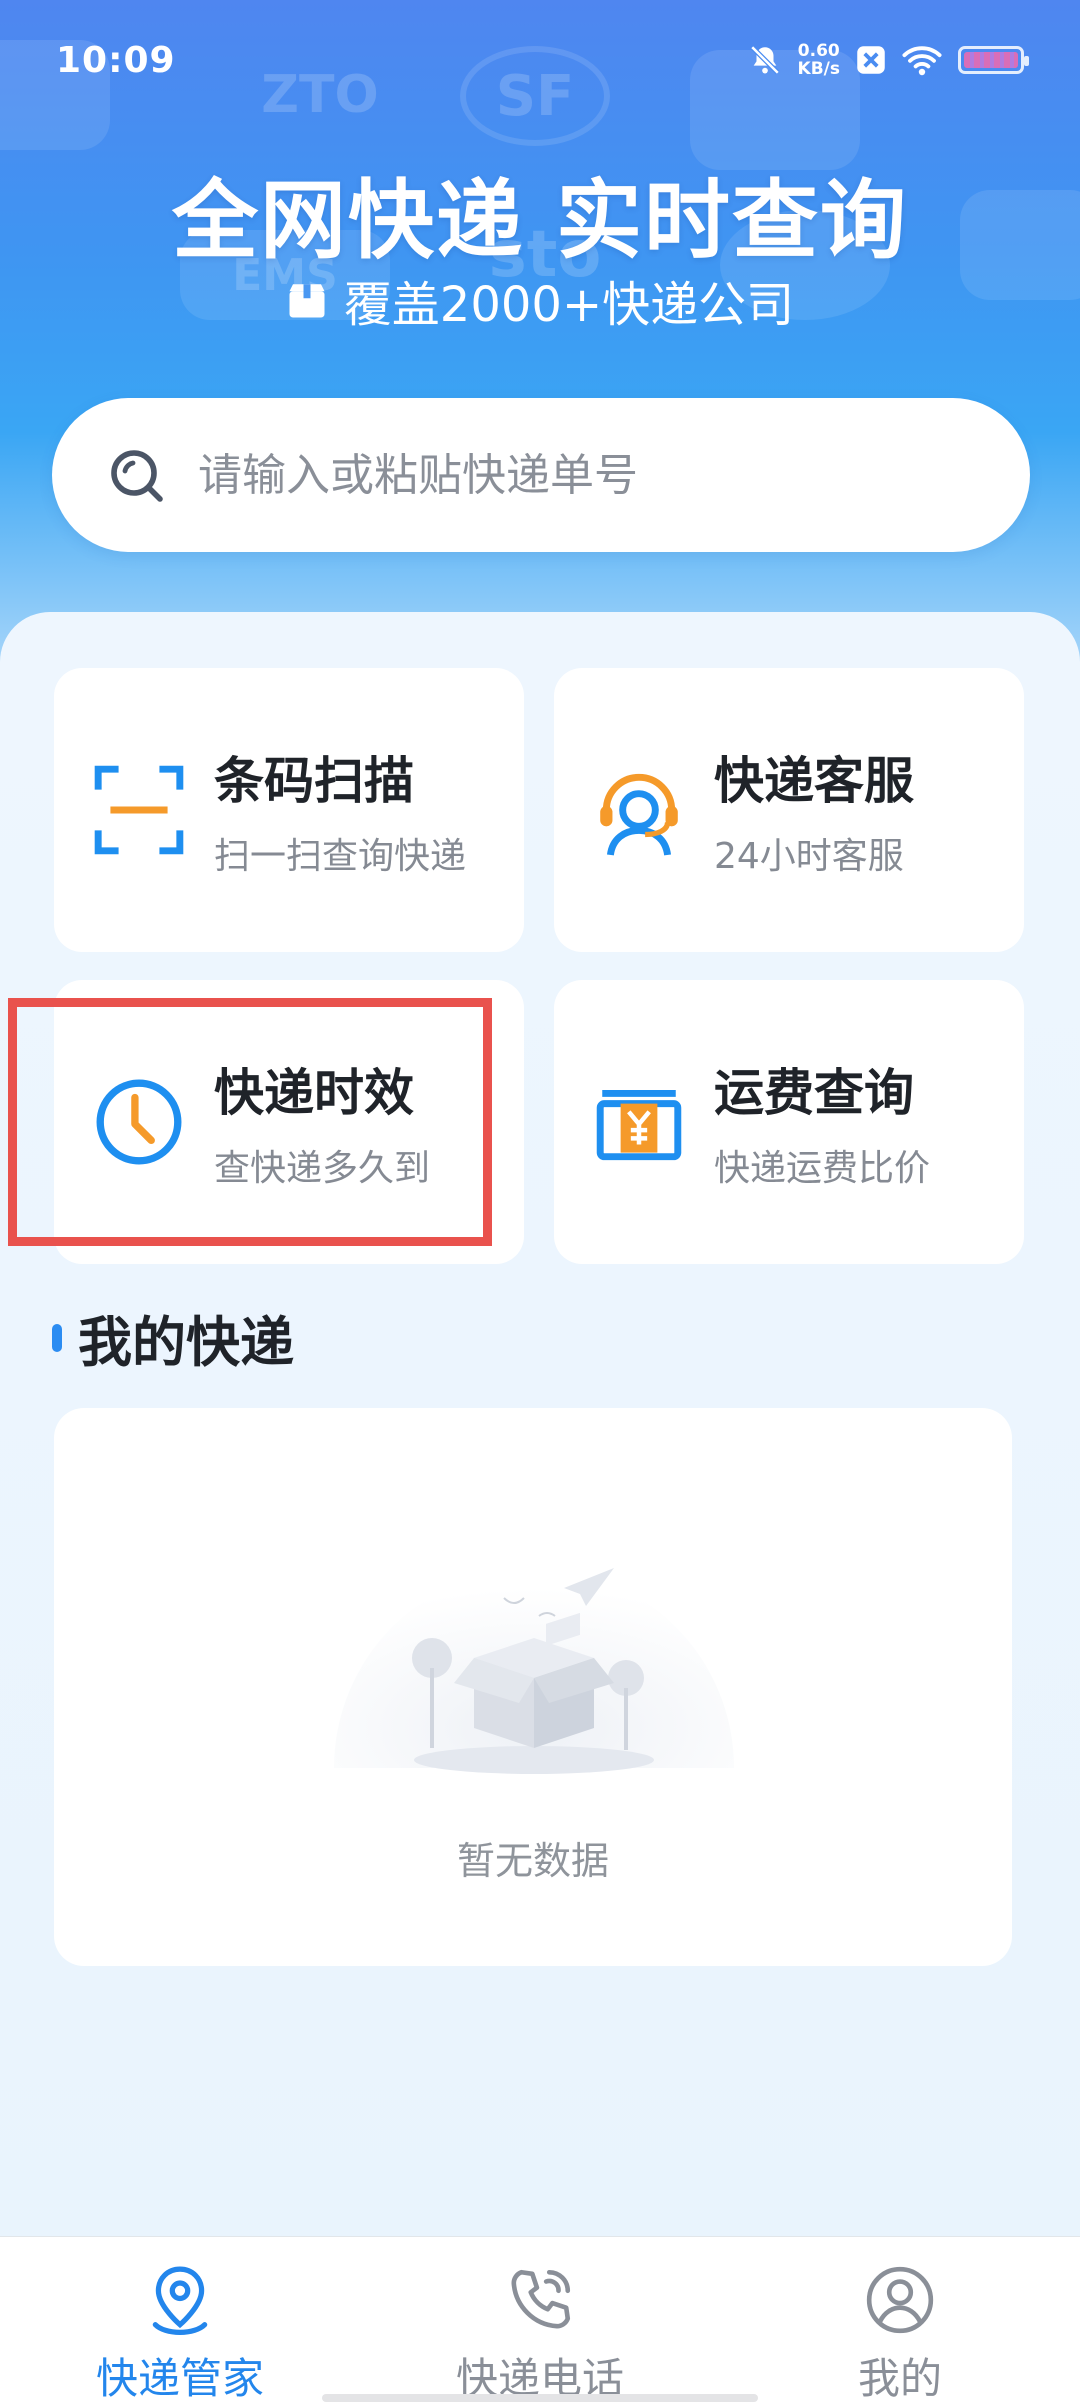 The image size is (1080, 2408). Describe the element at coordinates (818, 69) in the screenshot. I see `net-speed-unit: KB/s` at that location.